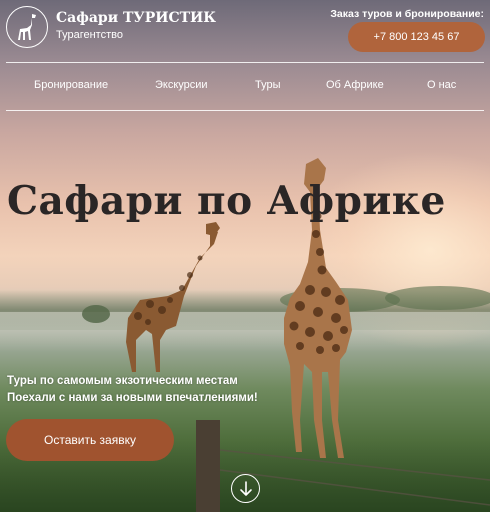 This screenshot has width=490, height=512. I want to click on tagline-line-1: Туры по самомым экзотическим местам, so click(122, 381).